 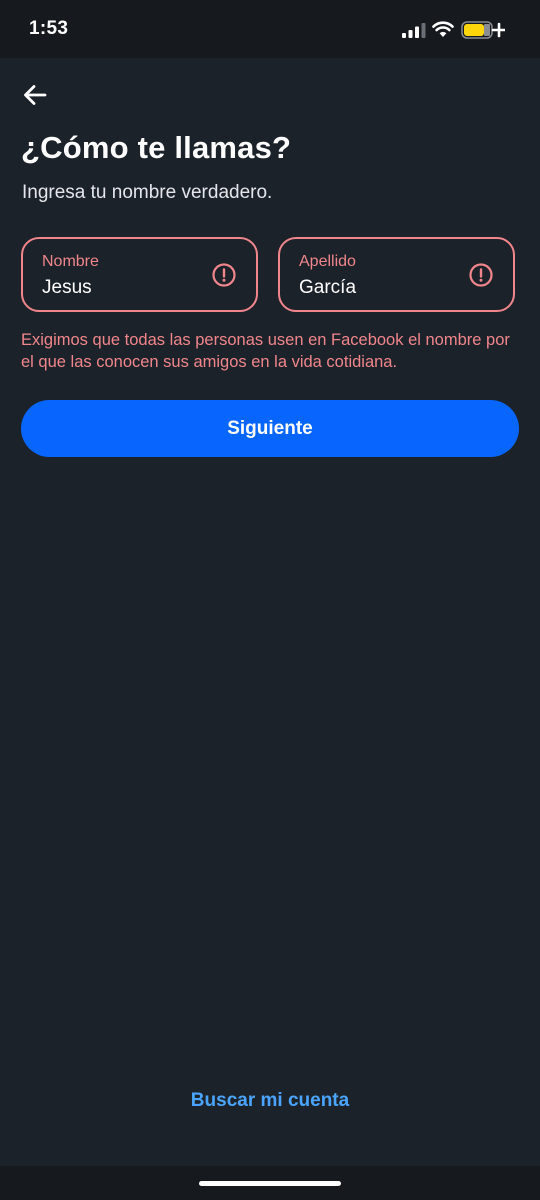 I want to click on cellular-signal-icon, so click(x=414, y=30).